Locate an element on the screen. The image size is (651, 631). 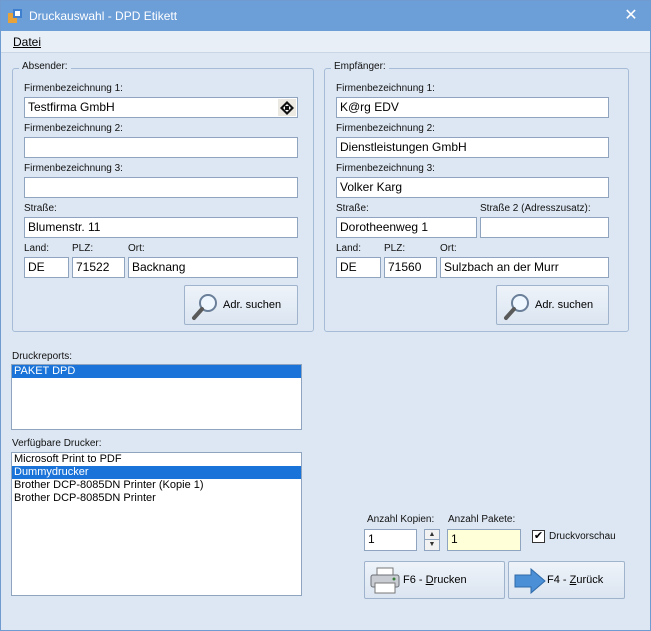
sender-company2-input is located at coordinates (161, 147).